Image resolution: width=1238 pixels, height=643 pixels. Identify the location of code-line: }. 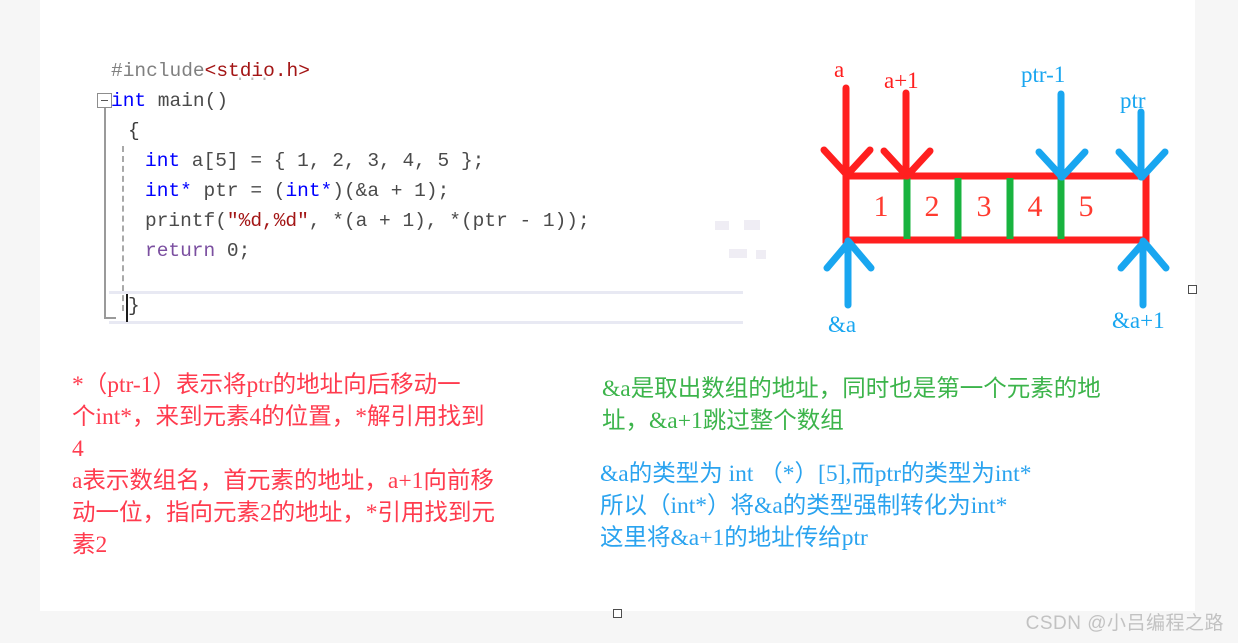
(134, 306).